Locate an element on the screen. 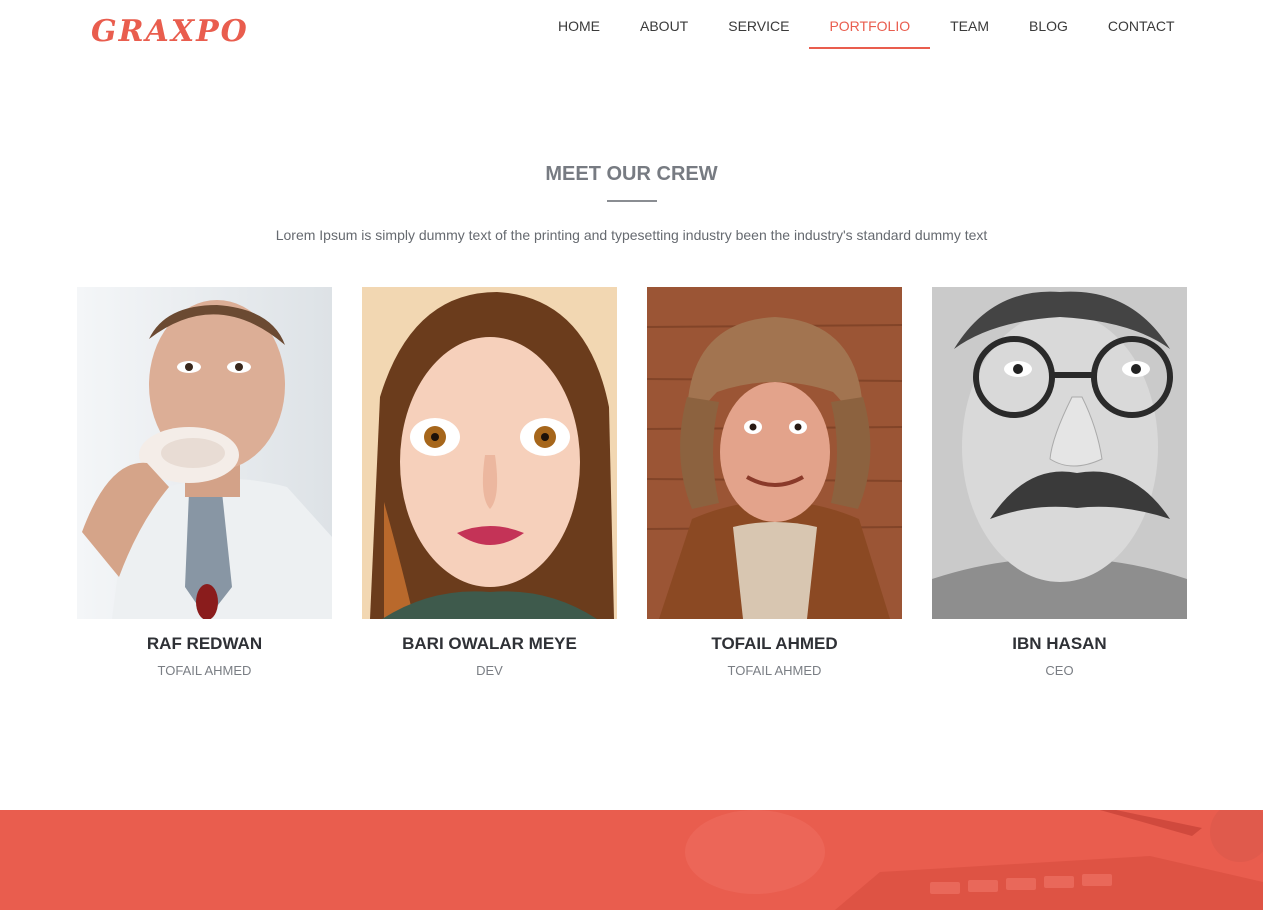  nav-service-label: SERVICE is located at coordinates (759, 26).